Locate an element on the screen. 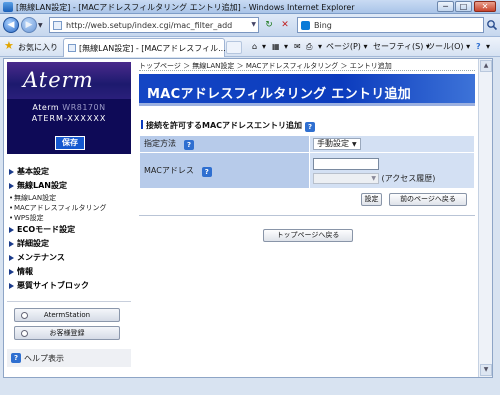  scroll-down-icon: ▼ is located at coordinates (486, 370).